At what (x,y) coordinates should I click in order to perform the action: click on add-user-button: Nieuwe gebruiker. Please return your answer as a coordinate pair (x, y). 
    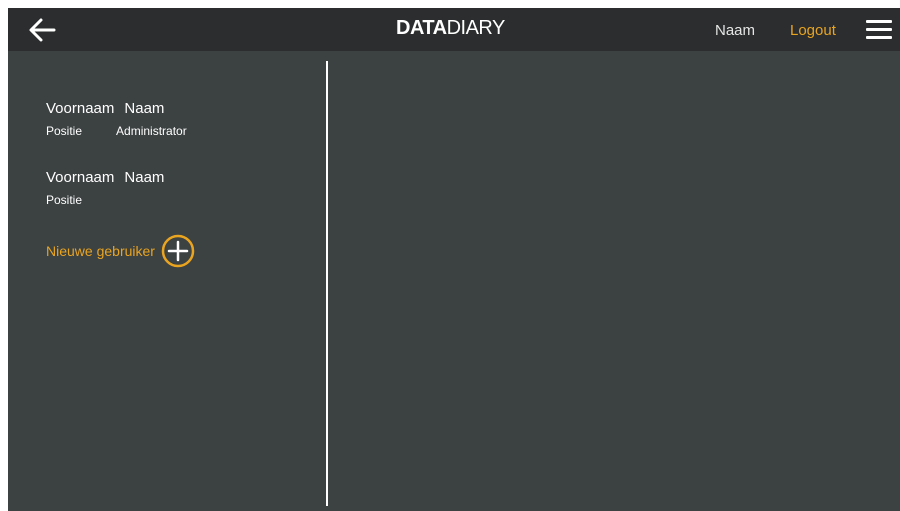
    Looking at the image, I should click on (120, 251).